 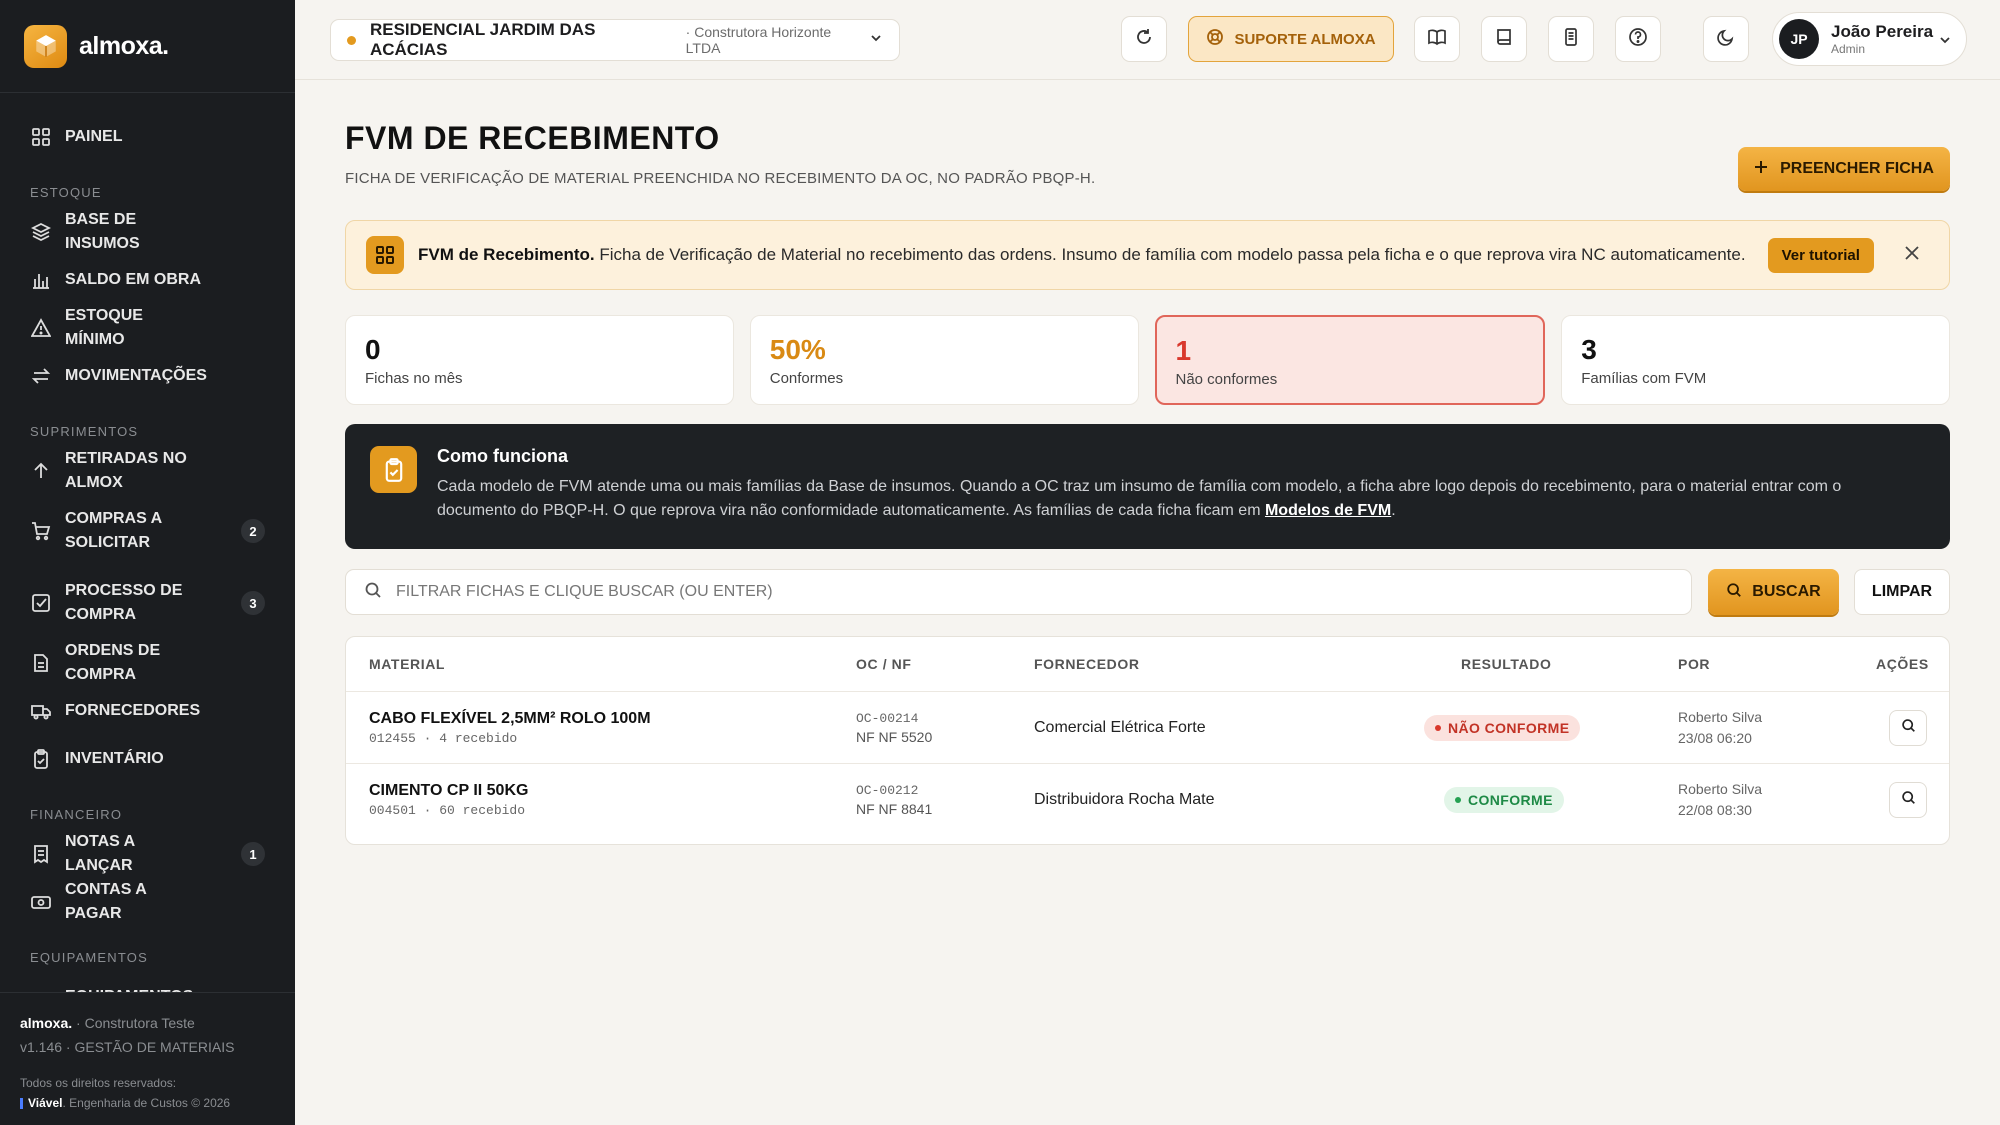 I want to click on sidebar-item-inventario: INVENTÁRIO, so click(x=147, y=759).